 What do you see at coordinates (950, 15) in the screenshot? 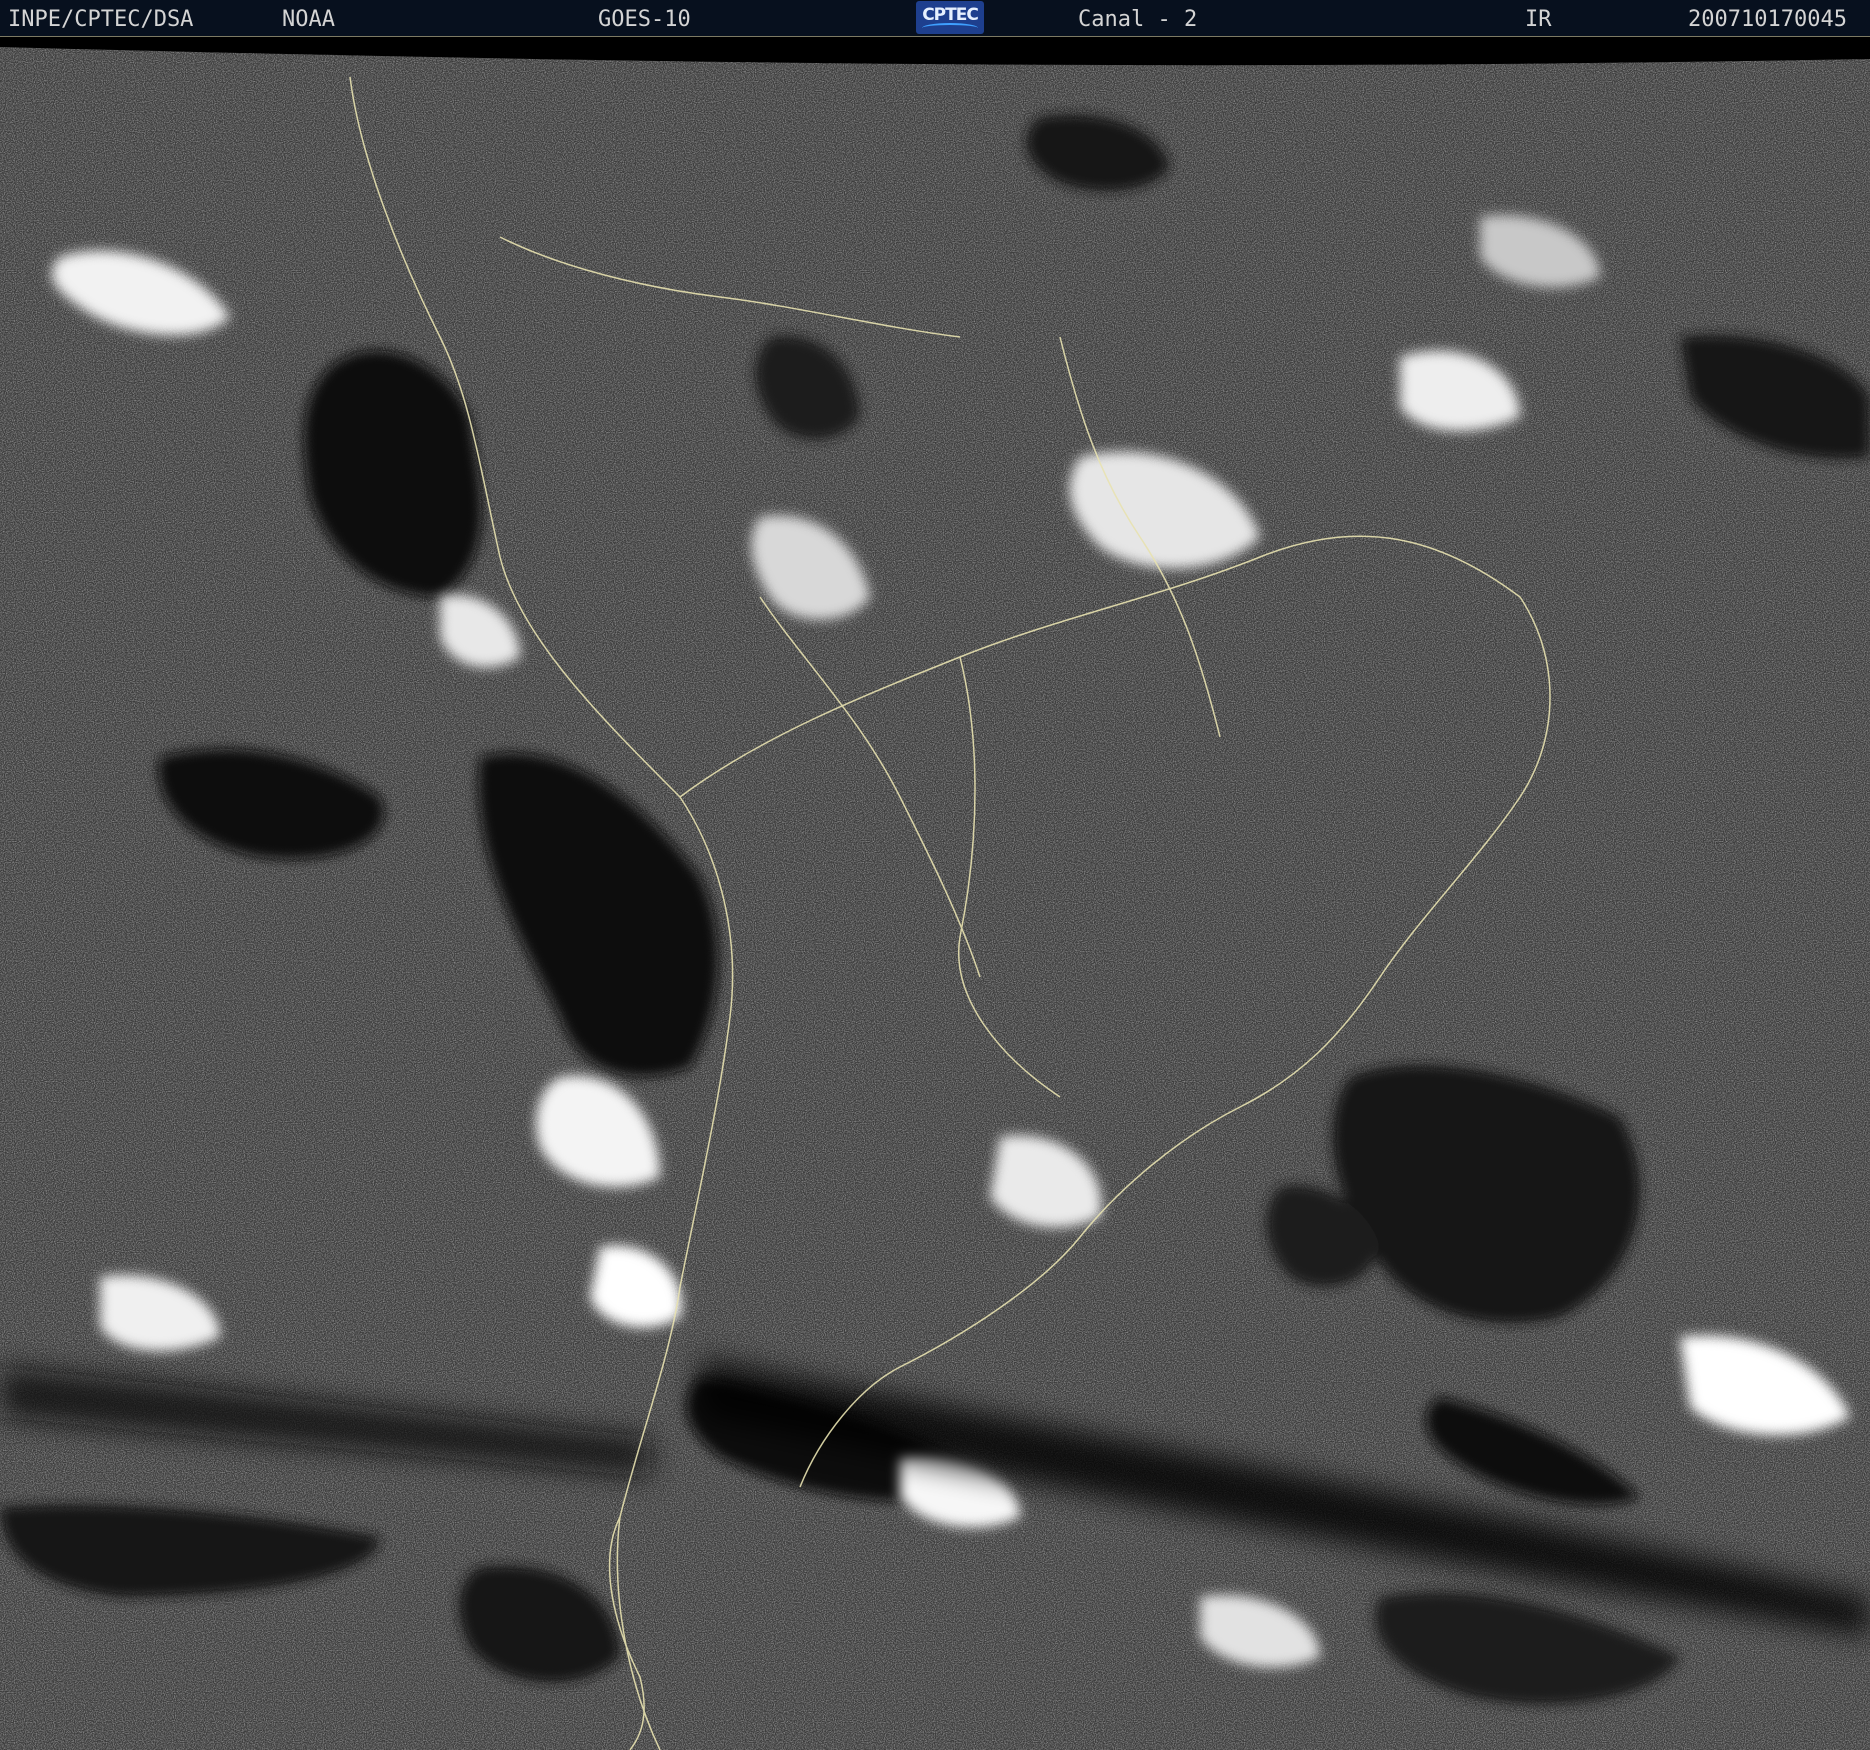
I see `logo-text: CPTEC` at bounding box center [950, 15].